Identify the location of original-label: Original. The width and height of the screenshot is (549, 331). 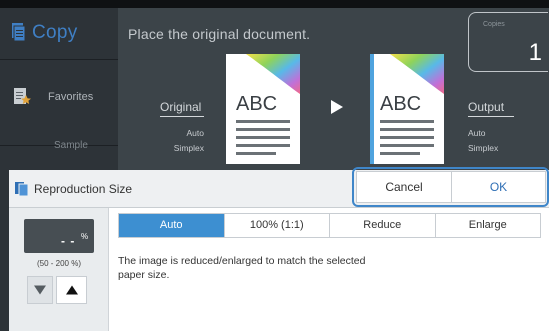
(182, 108).